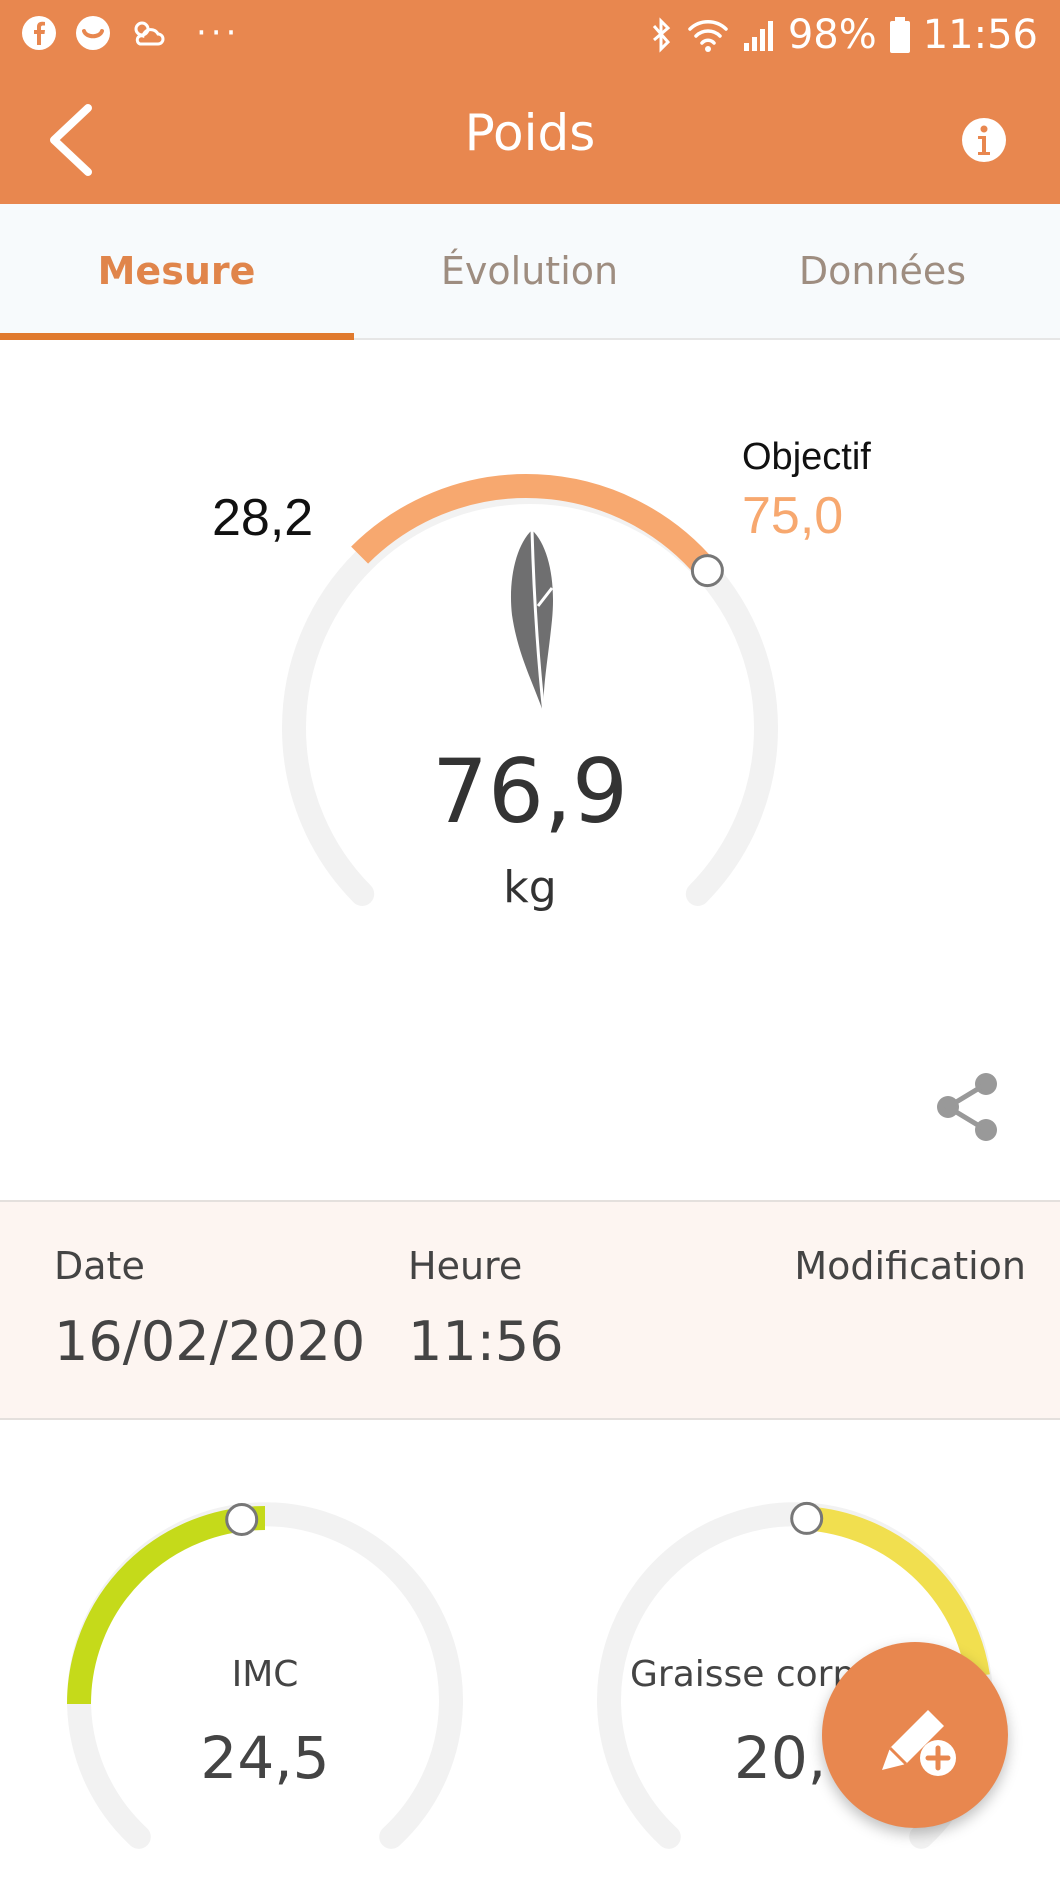 The height and width of the screenshot is (1885, 1060). I want to click on goal-label: Objectif, so click(806, 457).